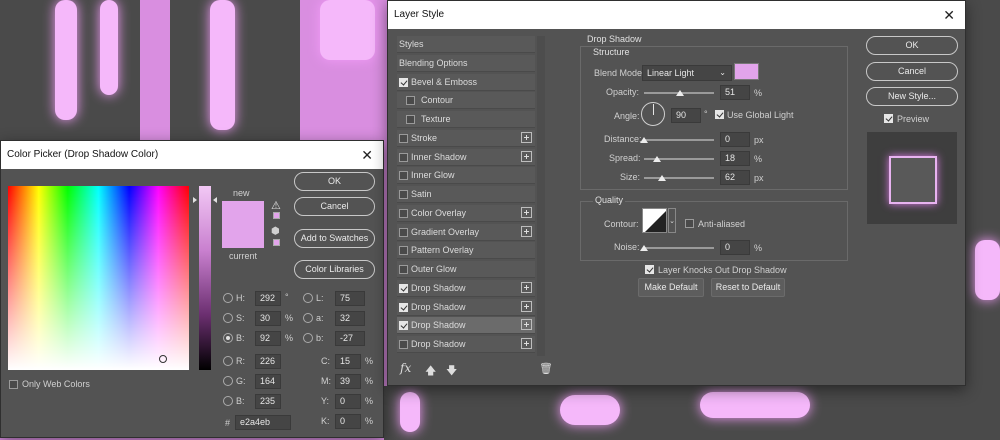 The height and width of the screenshot is (440, 1000). Describe the element at coordinates (334, 181) in the screenshot. I see `ok-button: OK` at that location.